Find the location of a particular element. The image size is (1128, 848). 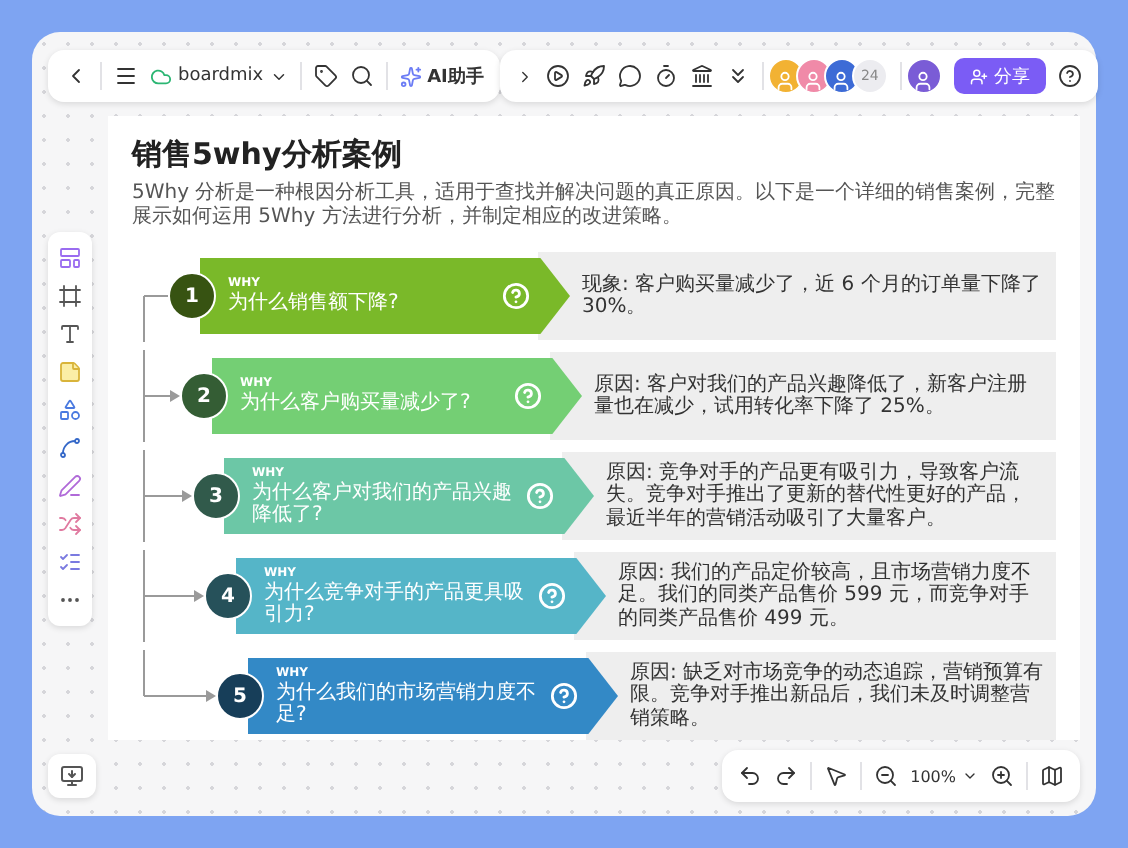

answer-text: 现象: 客户购买量减少了，近 6 个月的订单量下降了 30%。 is located at coordinates (812, 296).